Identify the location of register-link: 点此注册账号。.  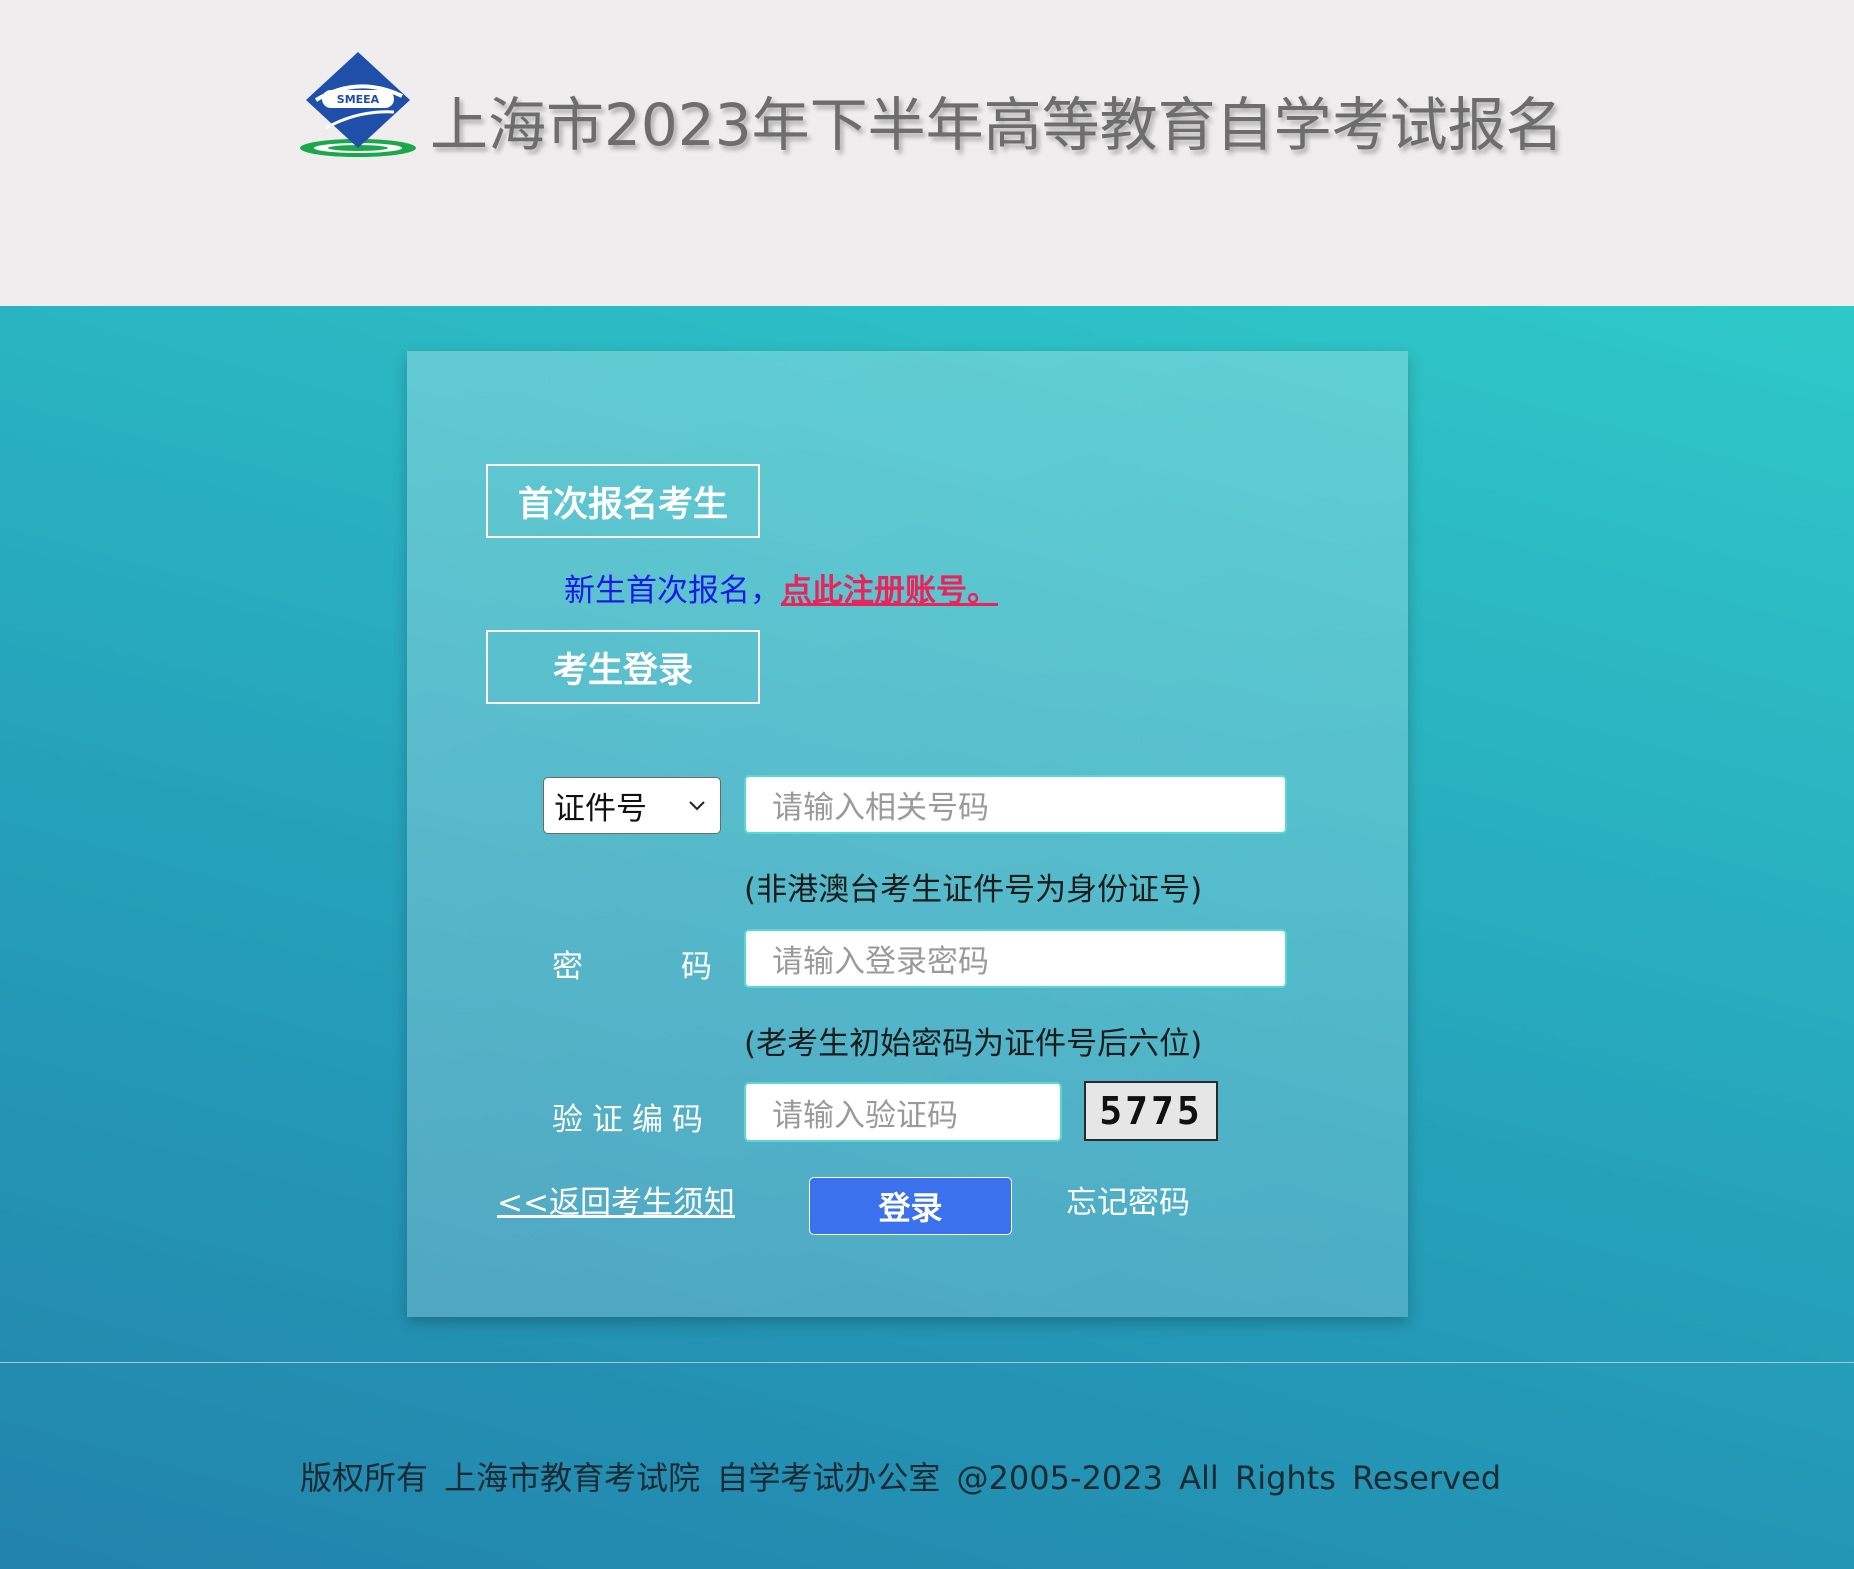
(889, 591).